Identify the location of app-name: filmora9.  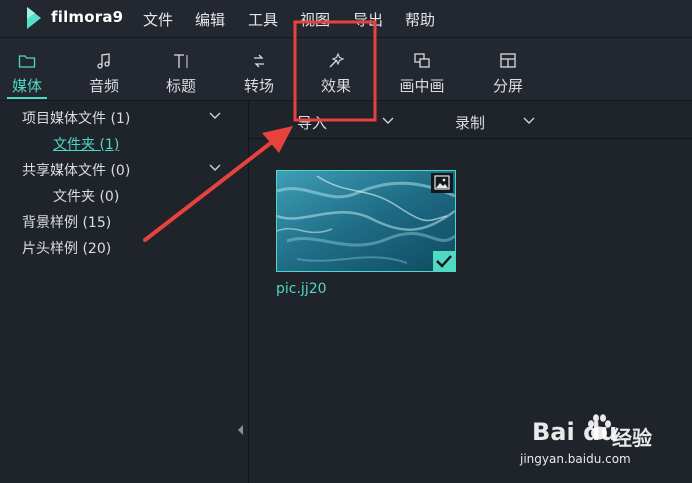
(87, 17).